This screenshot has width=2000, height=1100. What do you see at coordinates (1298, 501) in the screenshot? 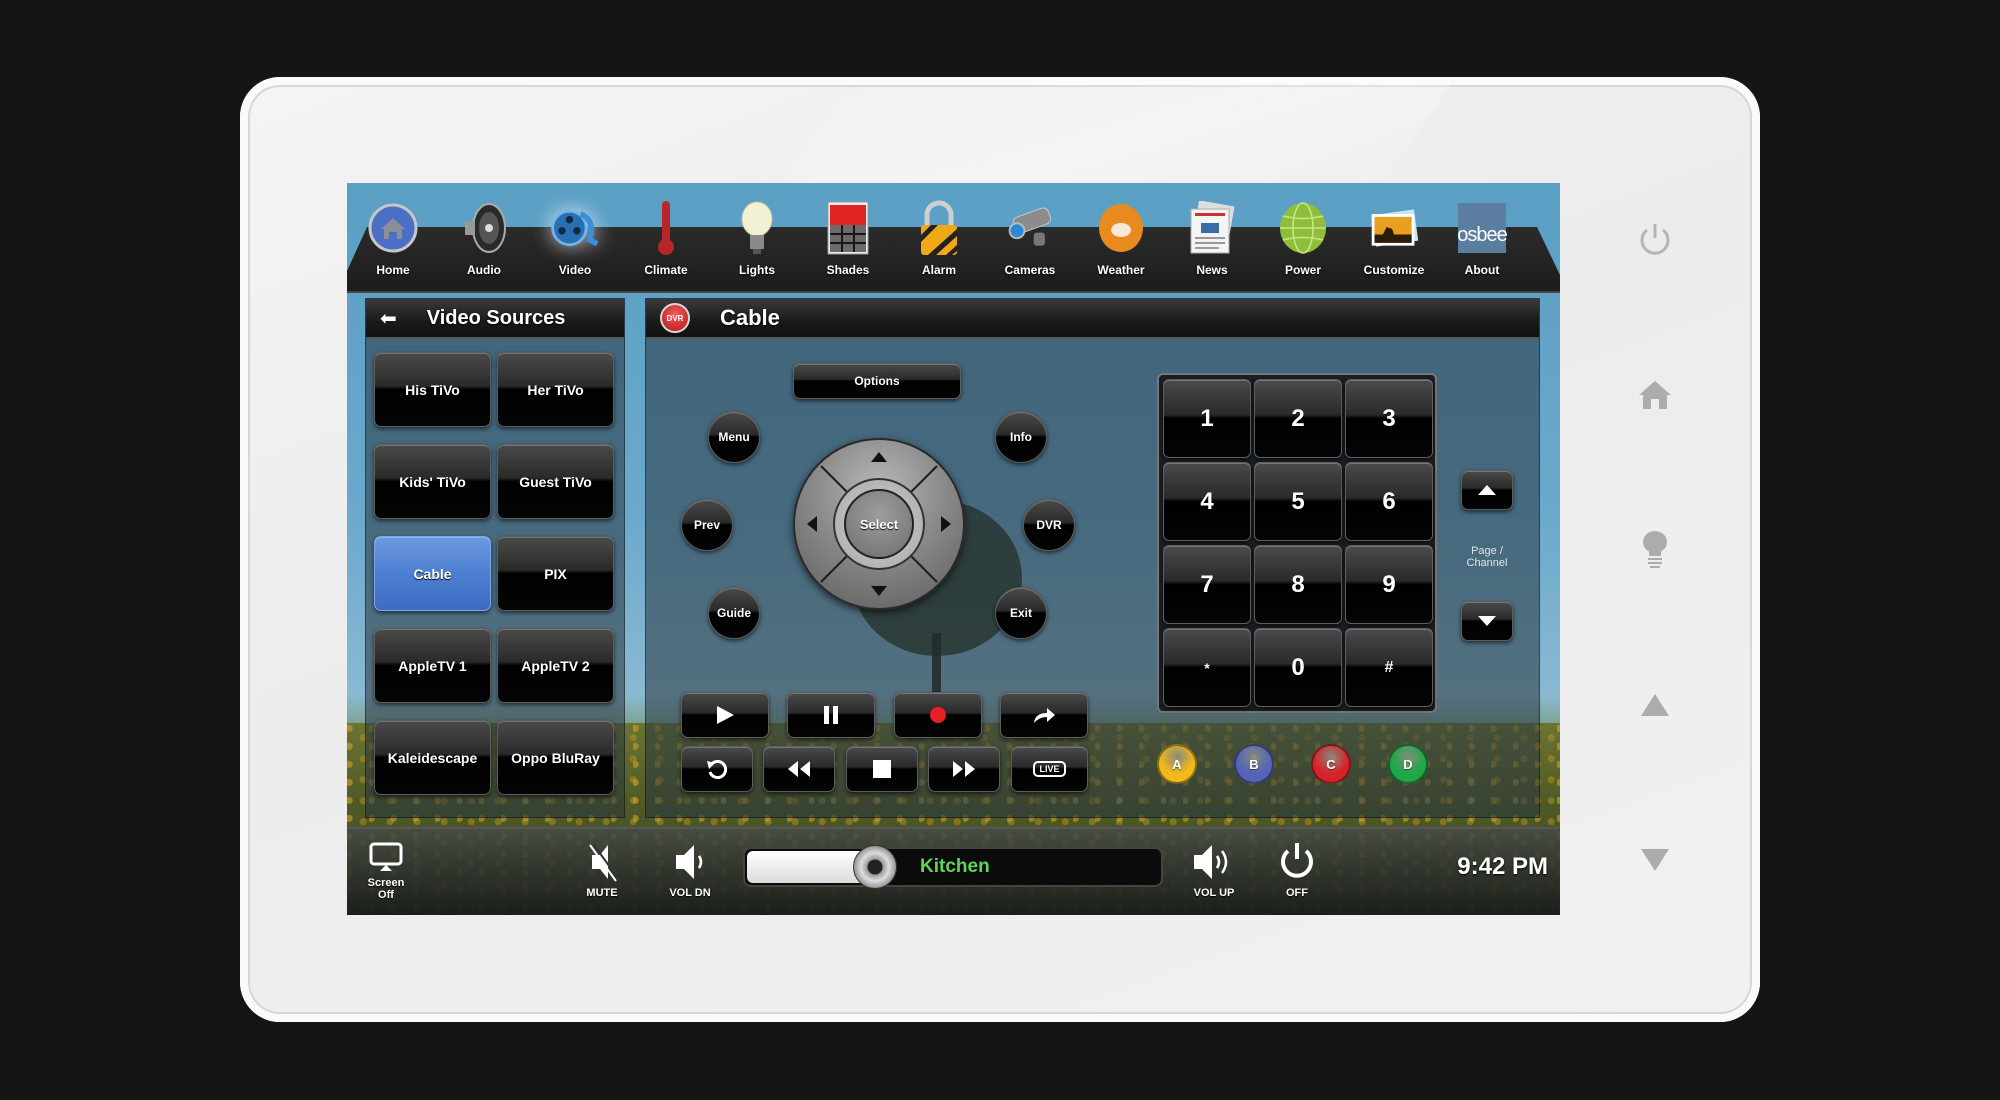
I see `key-5: 5` at bounding box center [1298, 501].